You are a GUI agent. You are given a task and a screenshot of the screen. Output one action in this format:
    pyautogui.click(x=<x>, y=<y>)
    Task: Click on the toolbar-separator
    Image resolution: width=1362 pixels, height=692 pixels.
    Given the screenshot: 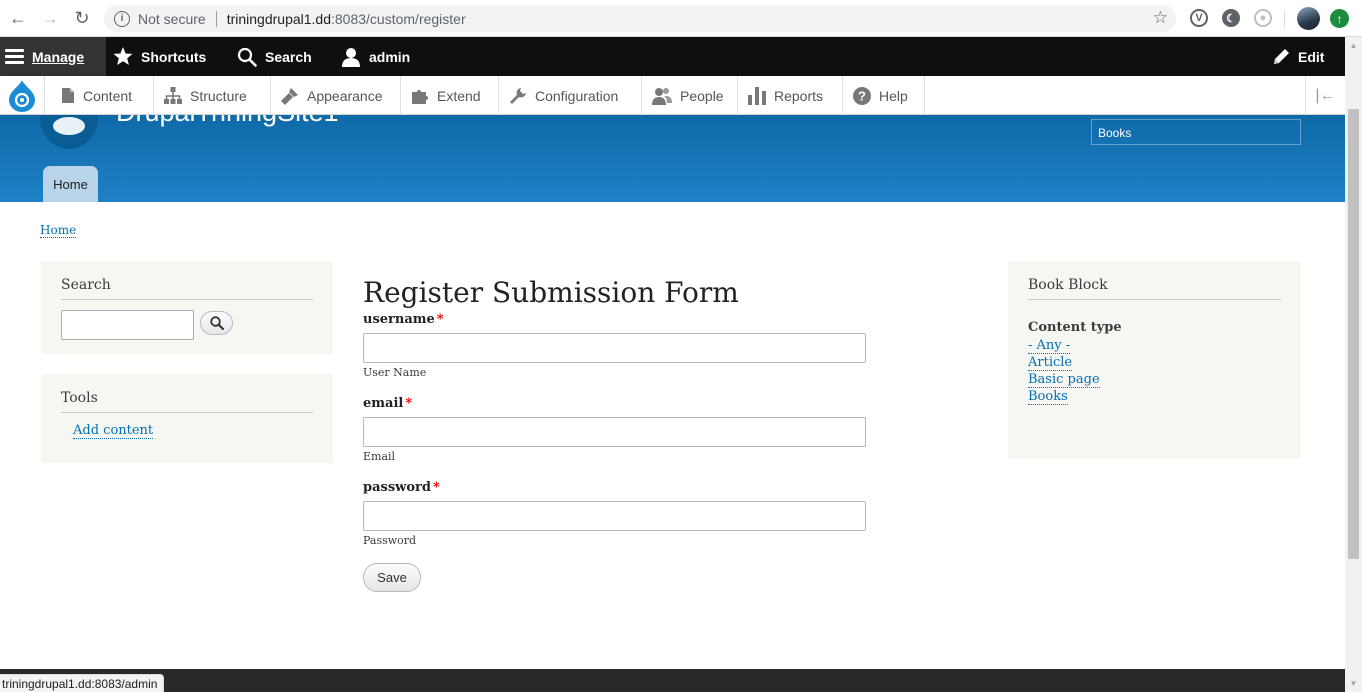 What is the action you would take?
    pyautogui.click(x=1284, y=19)
    